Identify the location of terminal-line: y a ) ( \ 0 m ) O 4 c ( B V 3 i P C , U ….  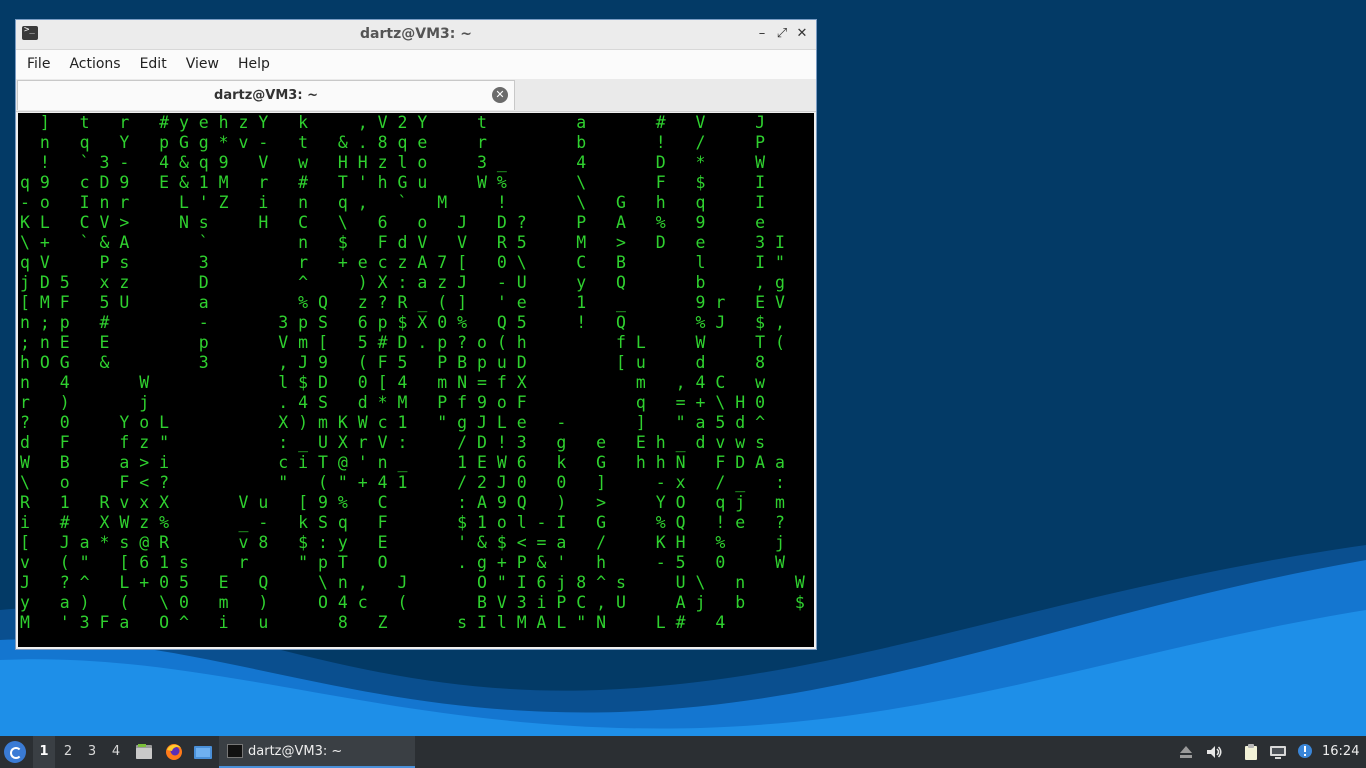
(412, 602).